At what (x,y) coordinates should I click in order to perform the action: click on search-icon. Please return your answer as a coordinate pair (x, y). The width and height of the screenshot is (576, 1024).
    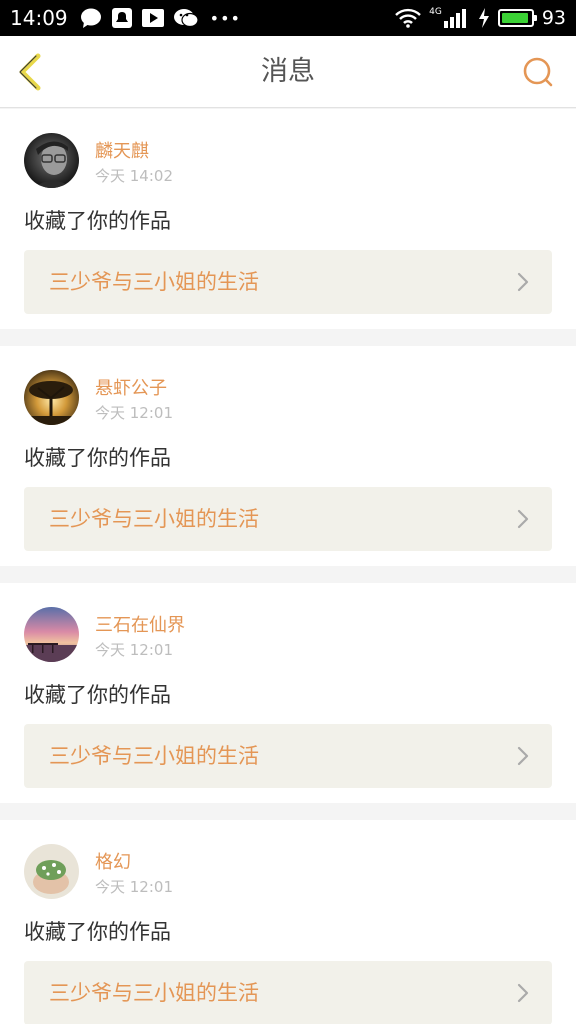
    Looking at the image, I should click on (538, 72).